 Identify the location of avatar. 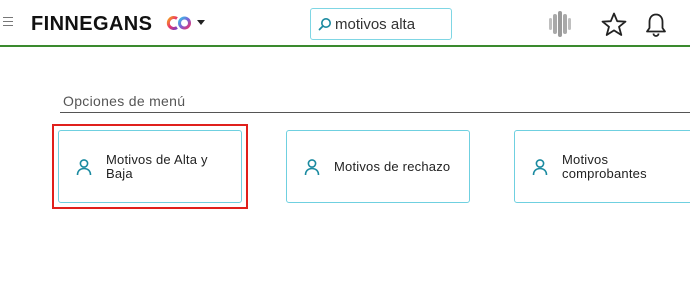
(560, 24).